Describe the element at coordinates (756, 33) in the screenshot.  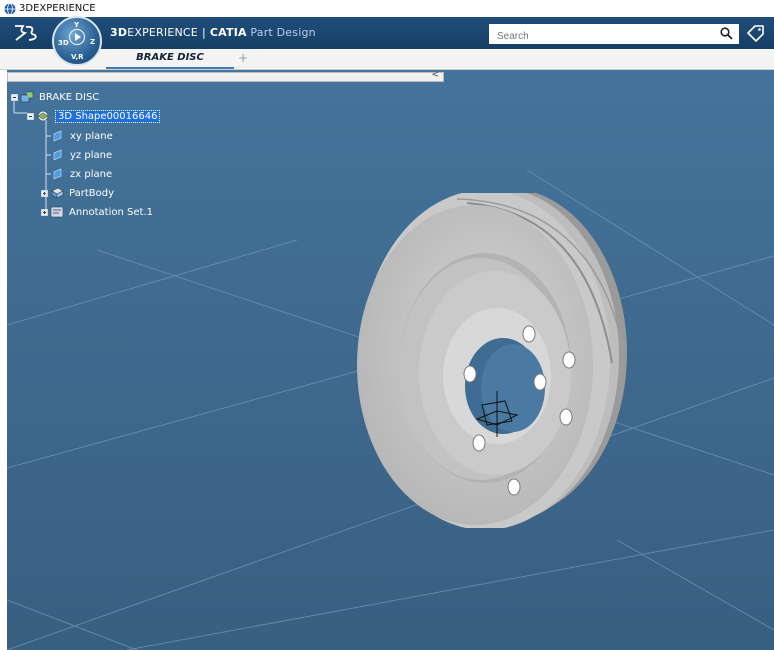
I see `tag-icon` at that location.